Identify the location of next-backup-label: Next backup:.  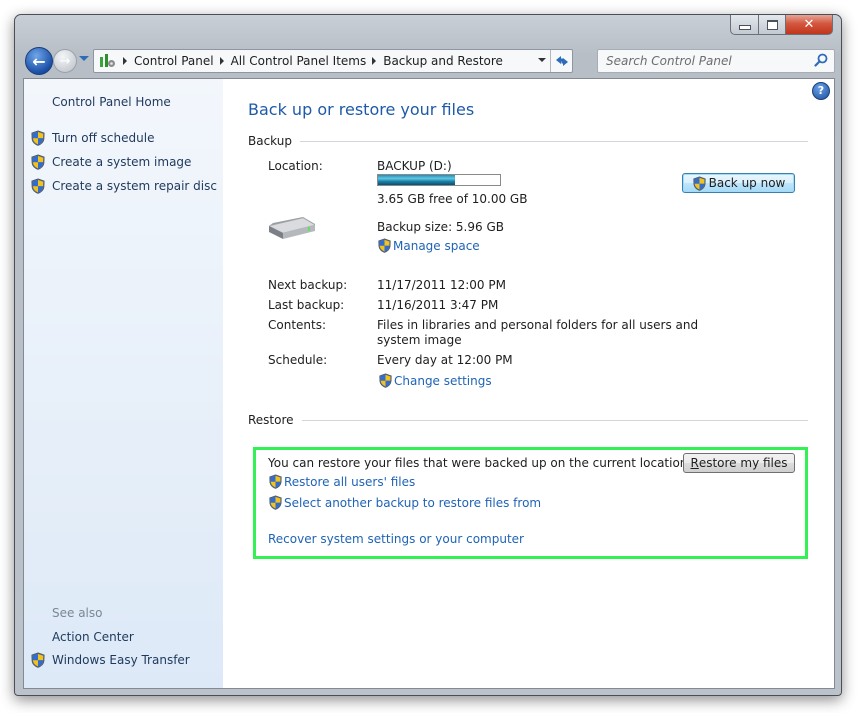
(308, 285).